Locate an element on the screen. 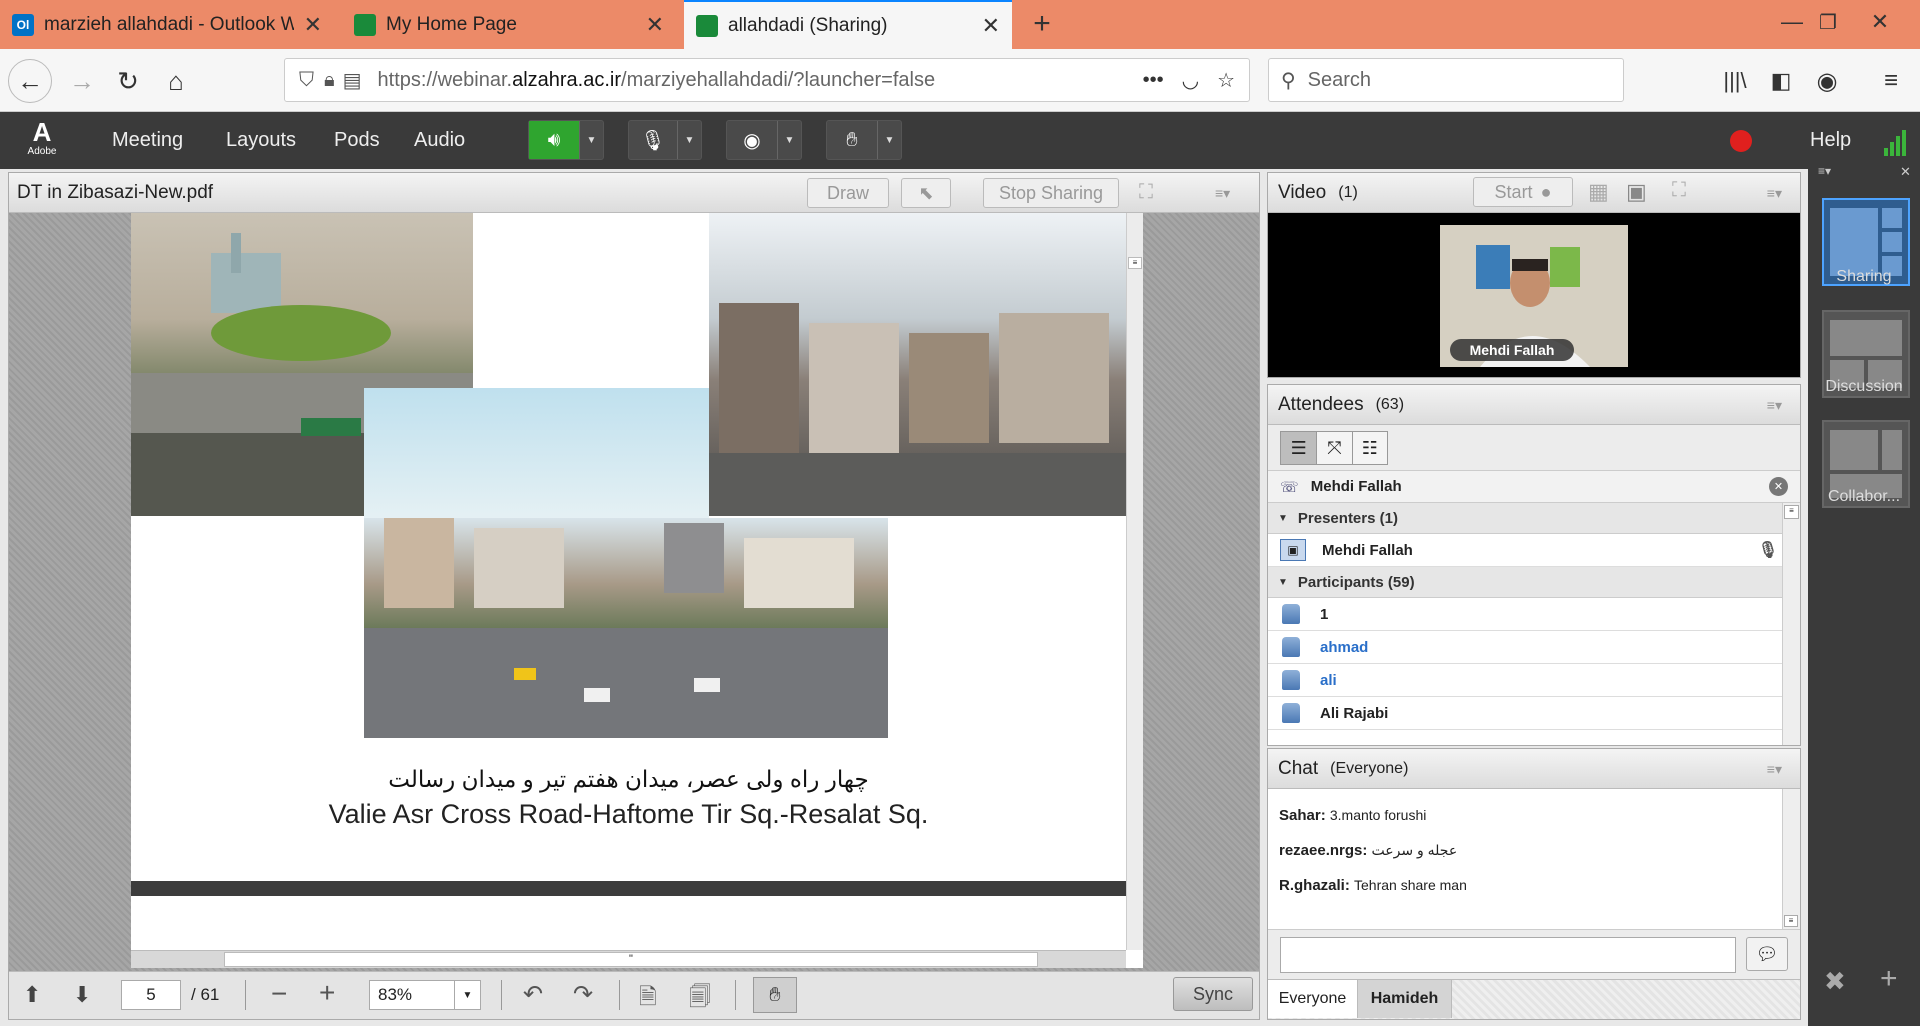  page-actions-icon: ••• is located at coordinates (1153, 80).